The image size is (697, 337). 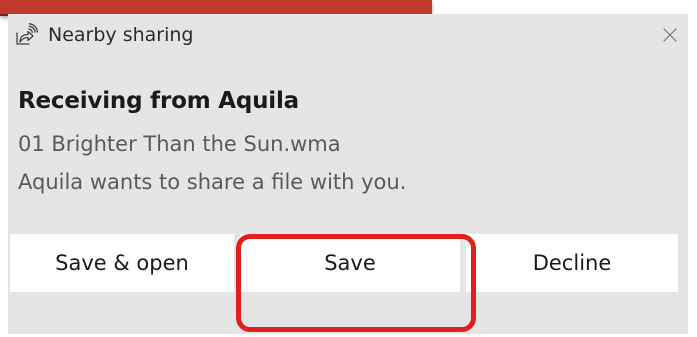 I want to click on close-icon, so click(x=670, y=35).